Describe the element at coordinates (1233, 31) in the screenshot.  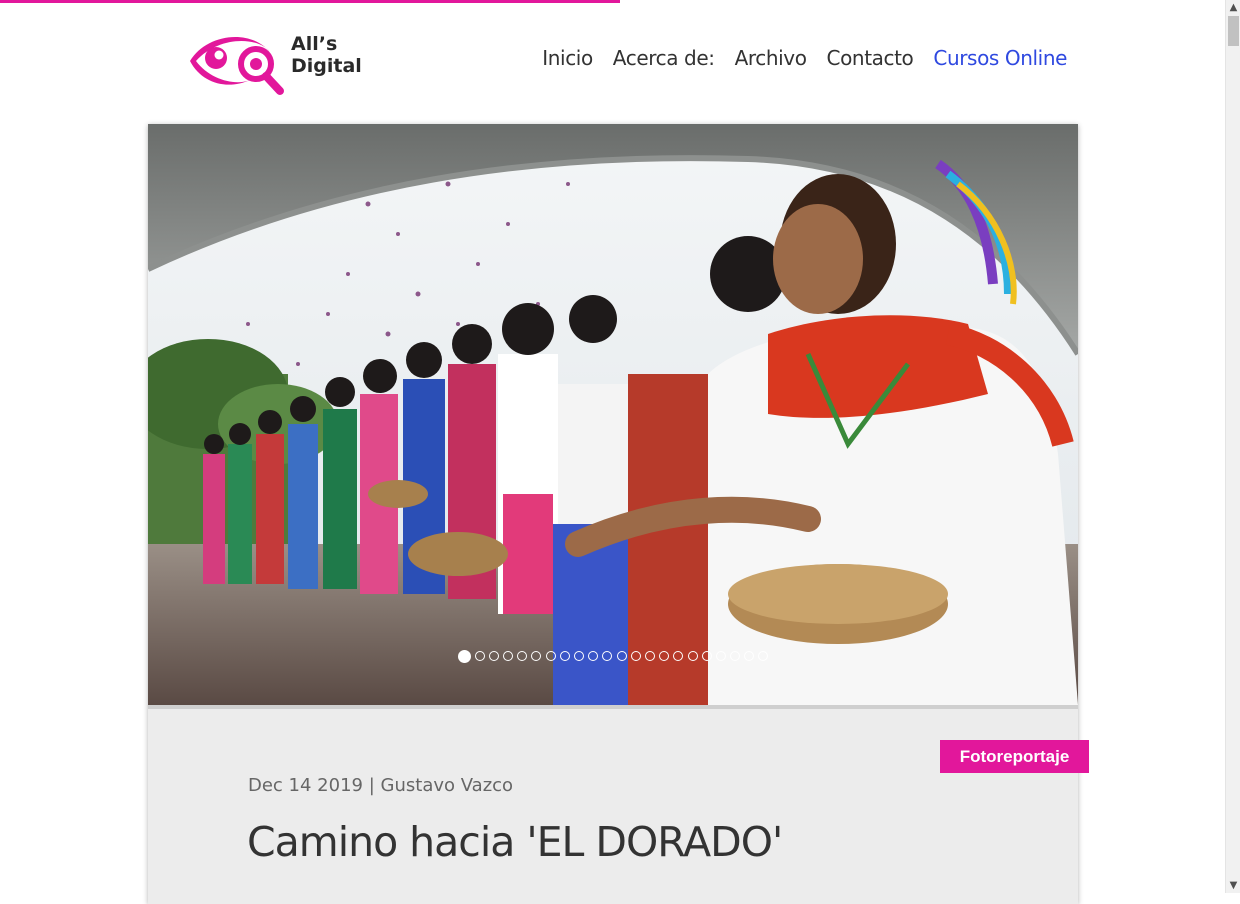
I see `scroll-thumb` at that location.